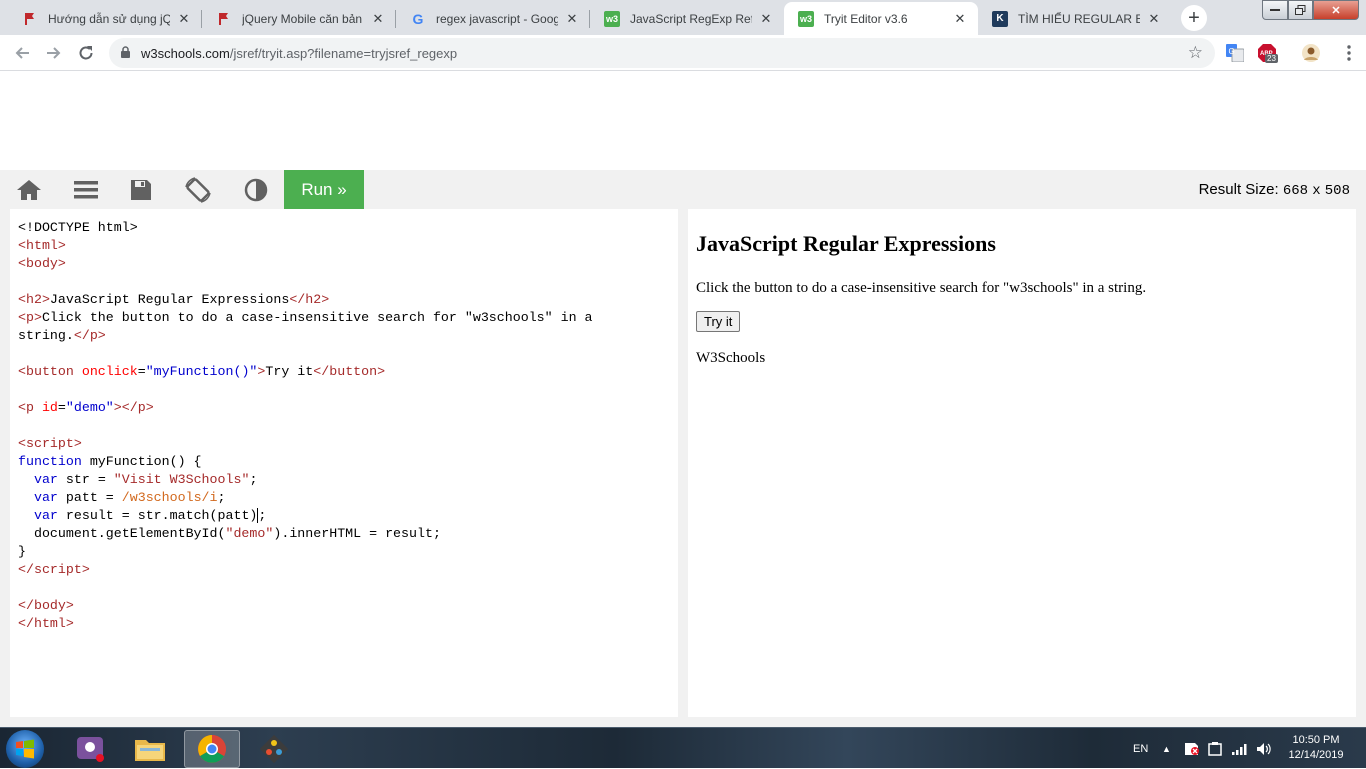  Describe the element at coordinates (1194, 18) in the screenshot. I see `new-tab-button: +` at that location.